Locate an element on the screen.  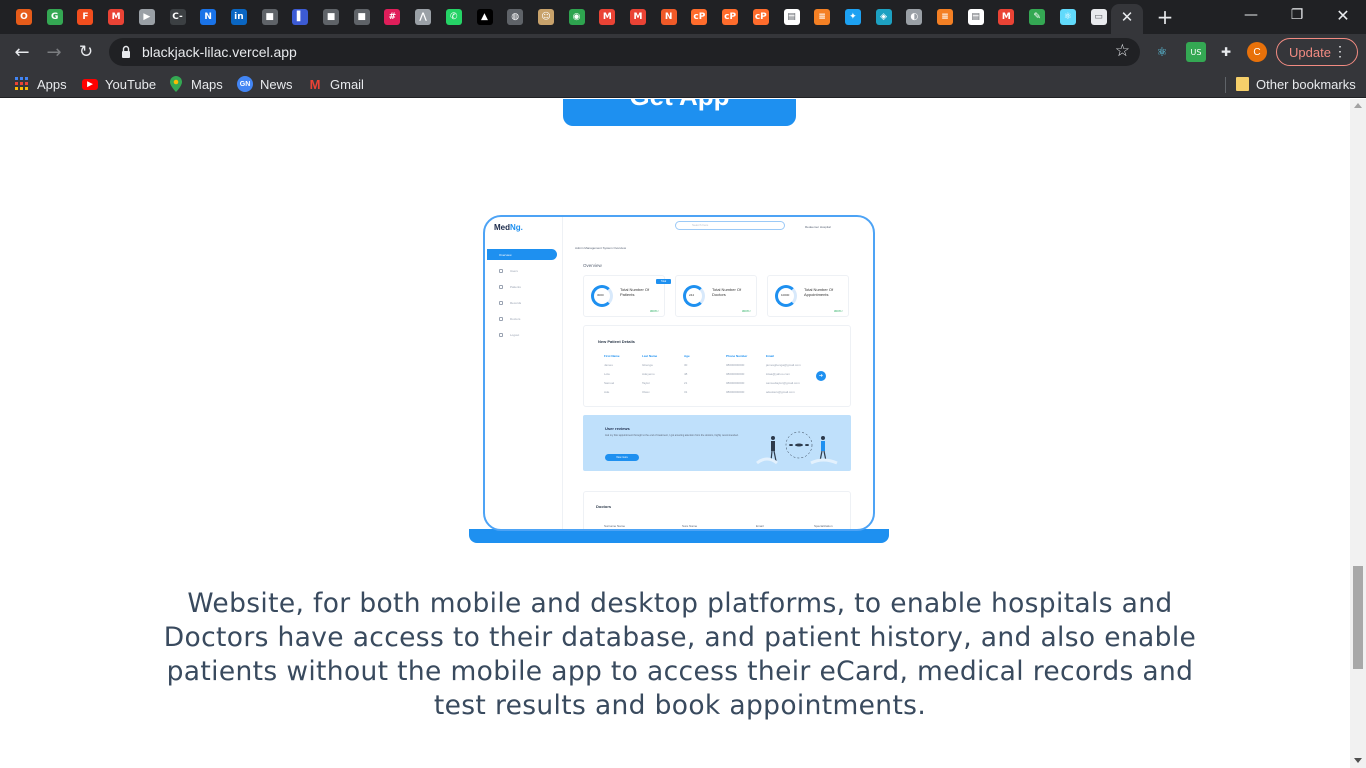
browser-tab: O is located at coordinates (24, 17).